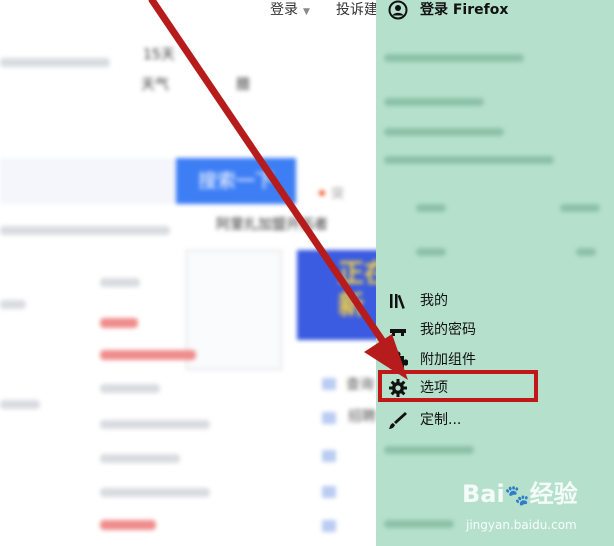 The height and width of the screenshot is (546, 614). I want to click on watermark-url: jingyan.baidu.com, so click(521, 525).